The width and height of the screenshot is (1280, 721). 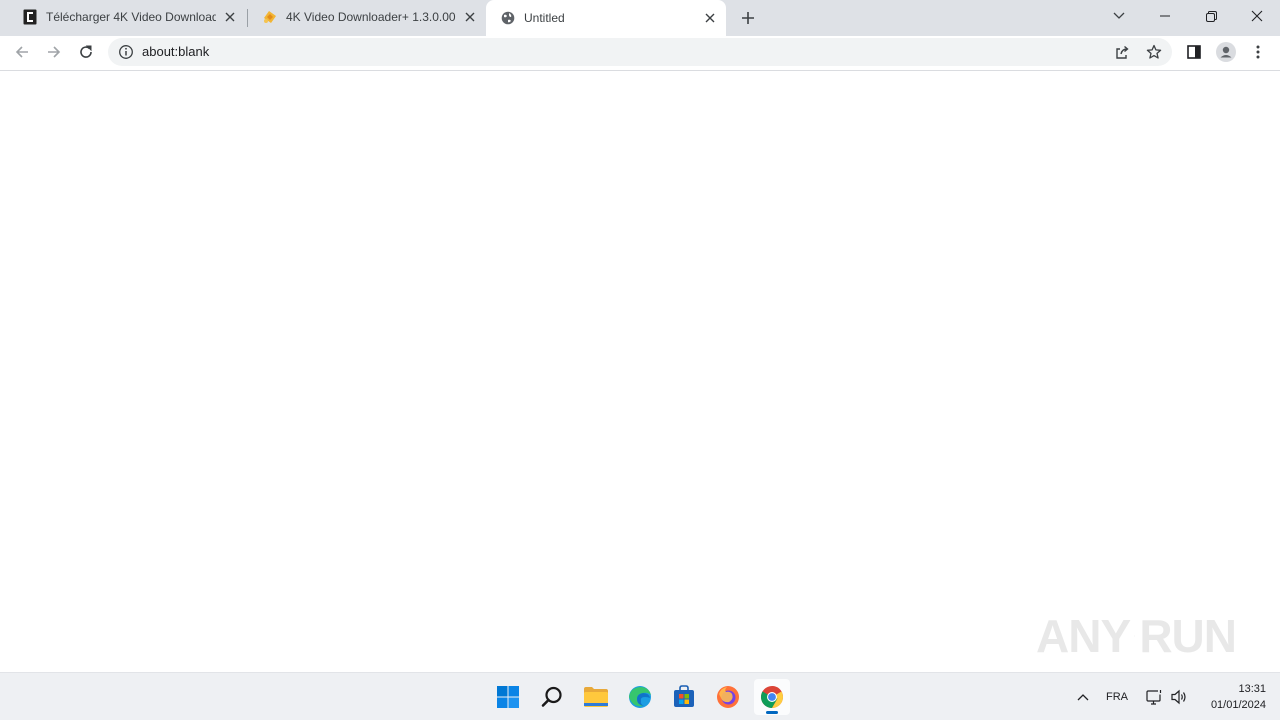 I want to click on language-indicator: FRA, so click(x=1117, y=697).